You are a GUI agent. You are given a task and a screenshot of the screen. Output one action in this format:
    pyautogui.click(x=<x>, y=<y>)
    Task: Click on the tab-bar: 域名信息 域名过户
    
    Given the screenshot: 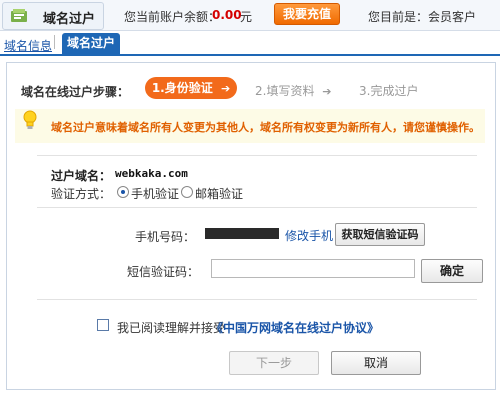 What is the action you would take?
    pyautogui.click(x=250, y=44)
    